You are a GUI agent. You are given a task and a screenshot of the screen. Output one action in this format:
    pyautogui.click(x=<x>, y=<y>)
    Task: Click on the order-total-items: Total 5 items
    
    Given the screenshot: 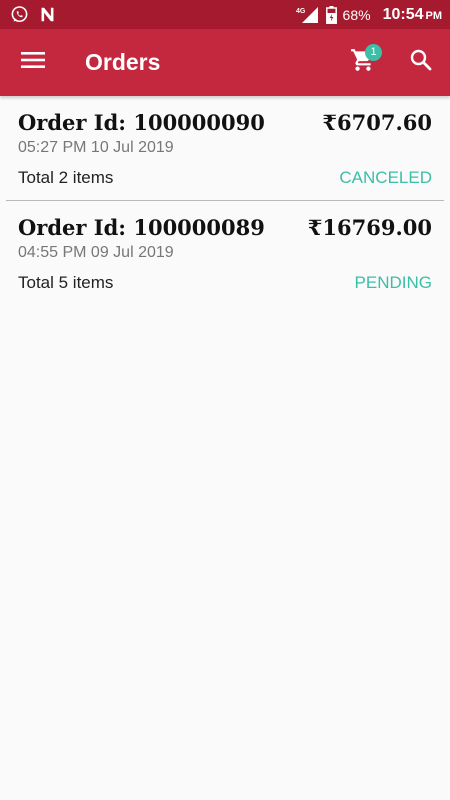 What is the action you would take?
    pyautogui.click(x=66, y=282)
    